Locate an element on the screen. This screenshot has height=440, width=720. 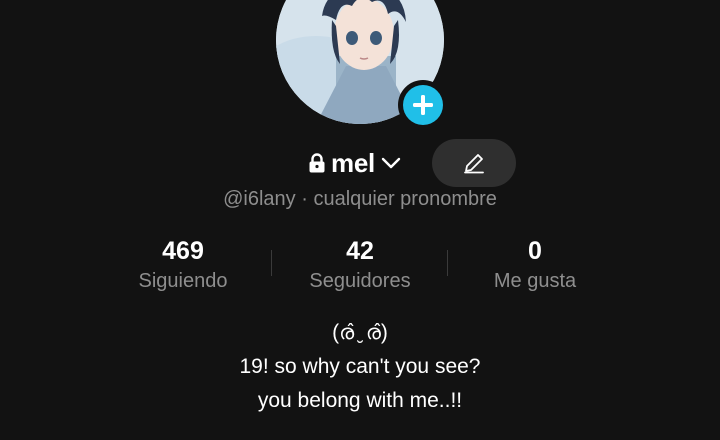
stat-following: 469 Siguiendo is located at coordinates (183, 264).